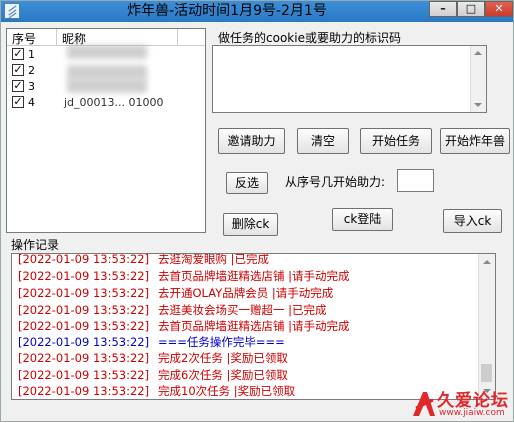 This screenshot has width=514, height=423. Describe the element at coordinates (349, 79) in the screenshot. I see `cookie-textarea` at that location.